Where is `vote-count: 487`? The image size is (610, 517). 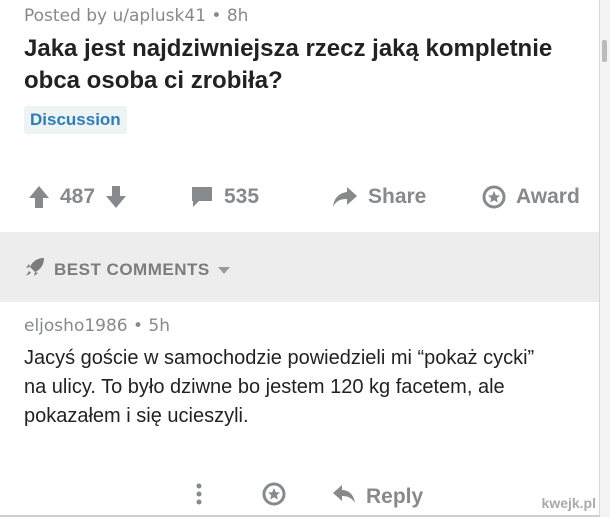
vote-count: 487 is located at coordinates (78, 196).